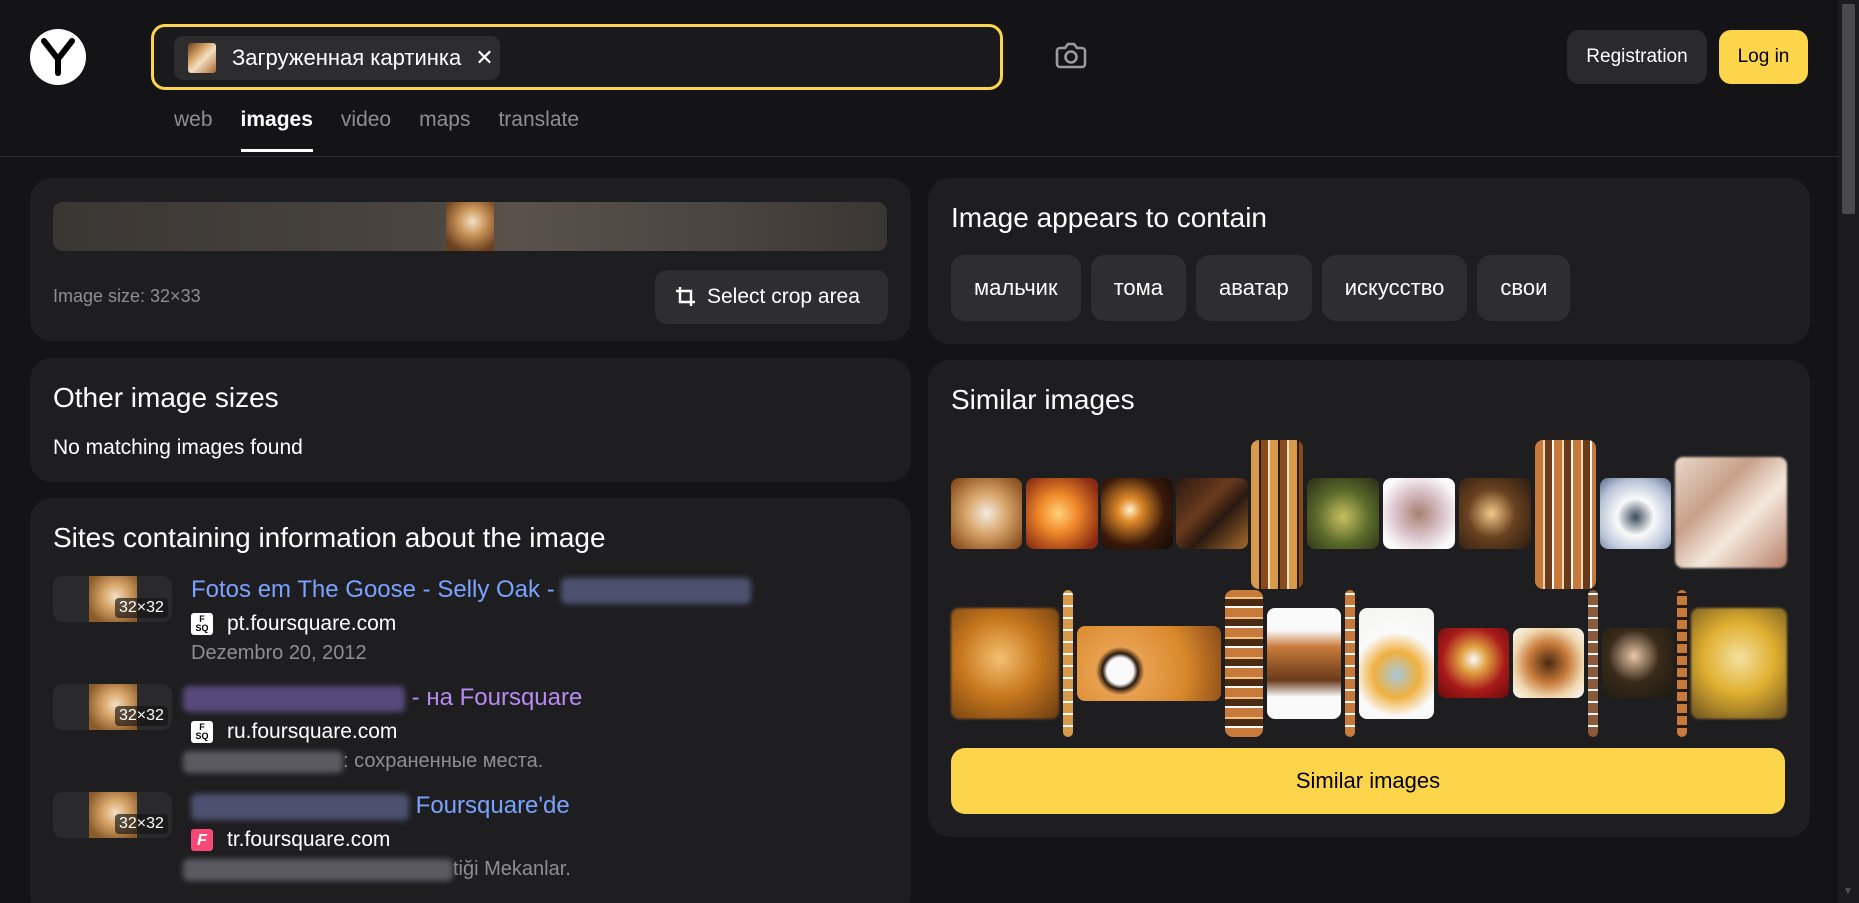  I want to click on site-snippet-text: : сохраненные места., so click(443, 761).